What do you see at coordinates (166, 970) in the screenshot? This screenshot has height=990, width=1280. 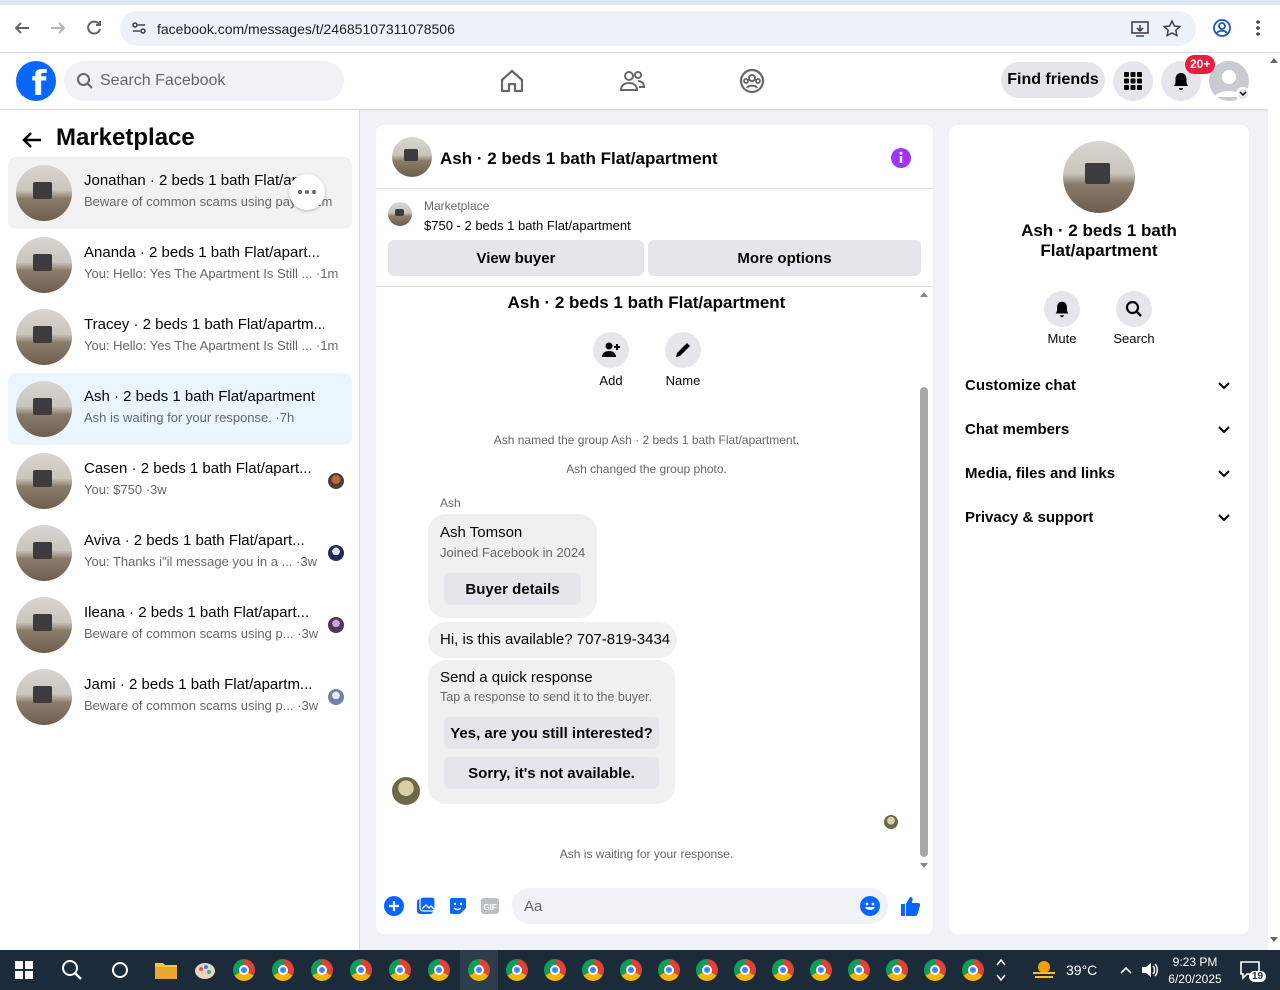 I see `file-explorer-icon` at bounding box center [166, 970].